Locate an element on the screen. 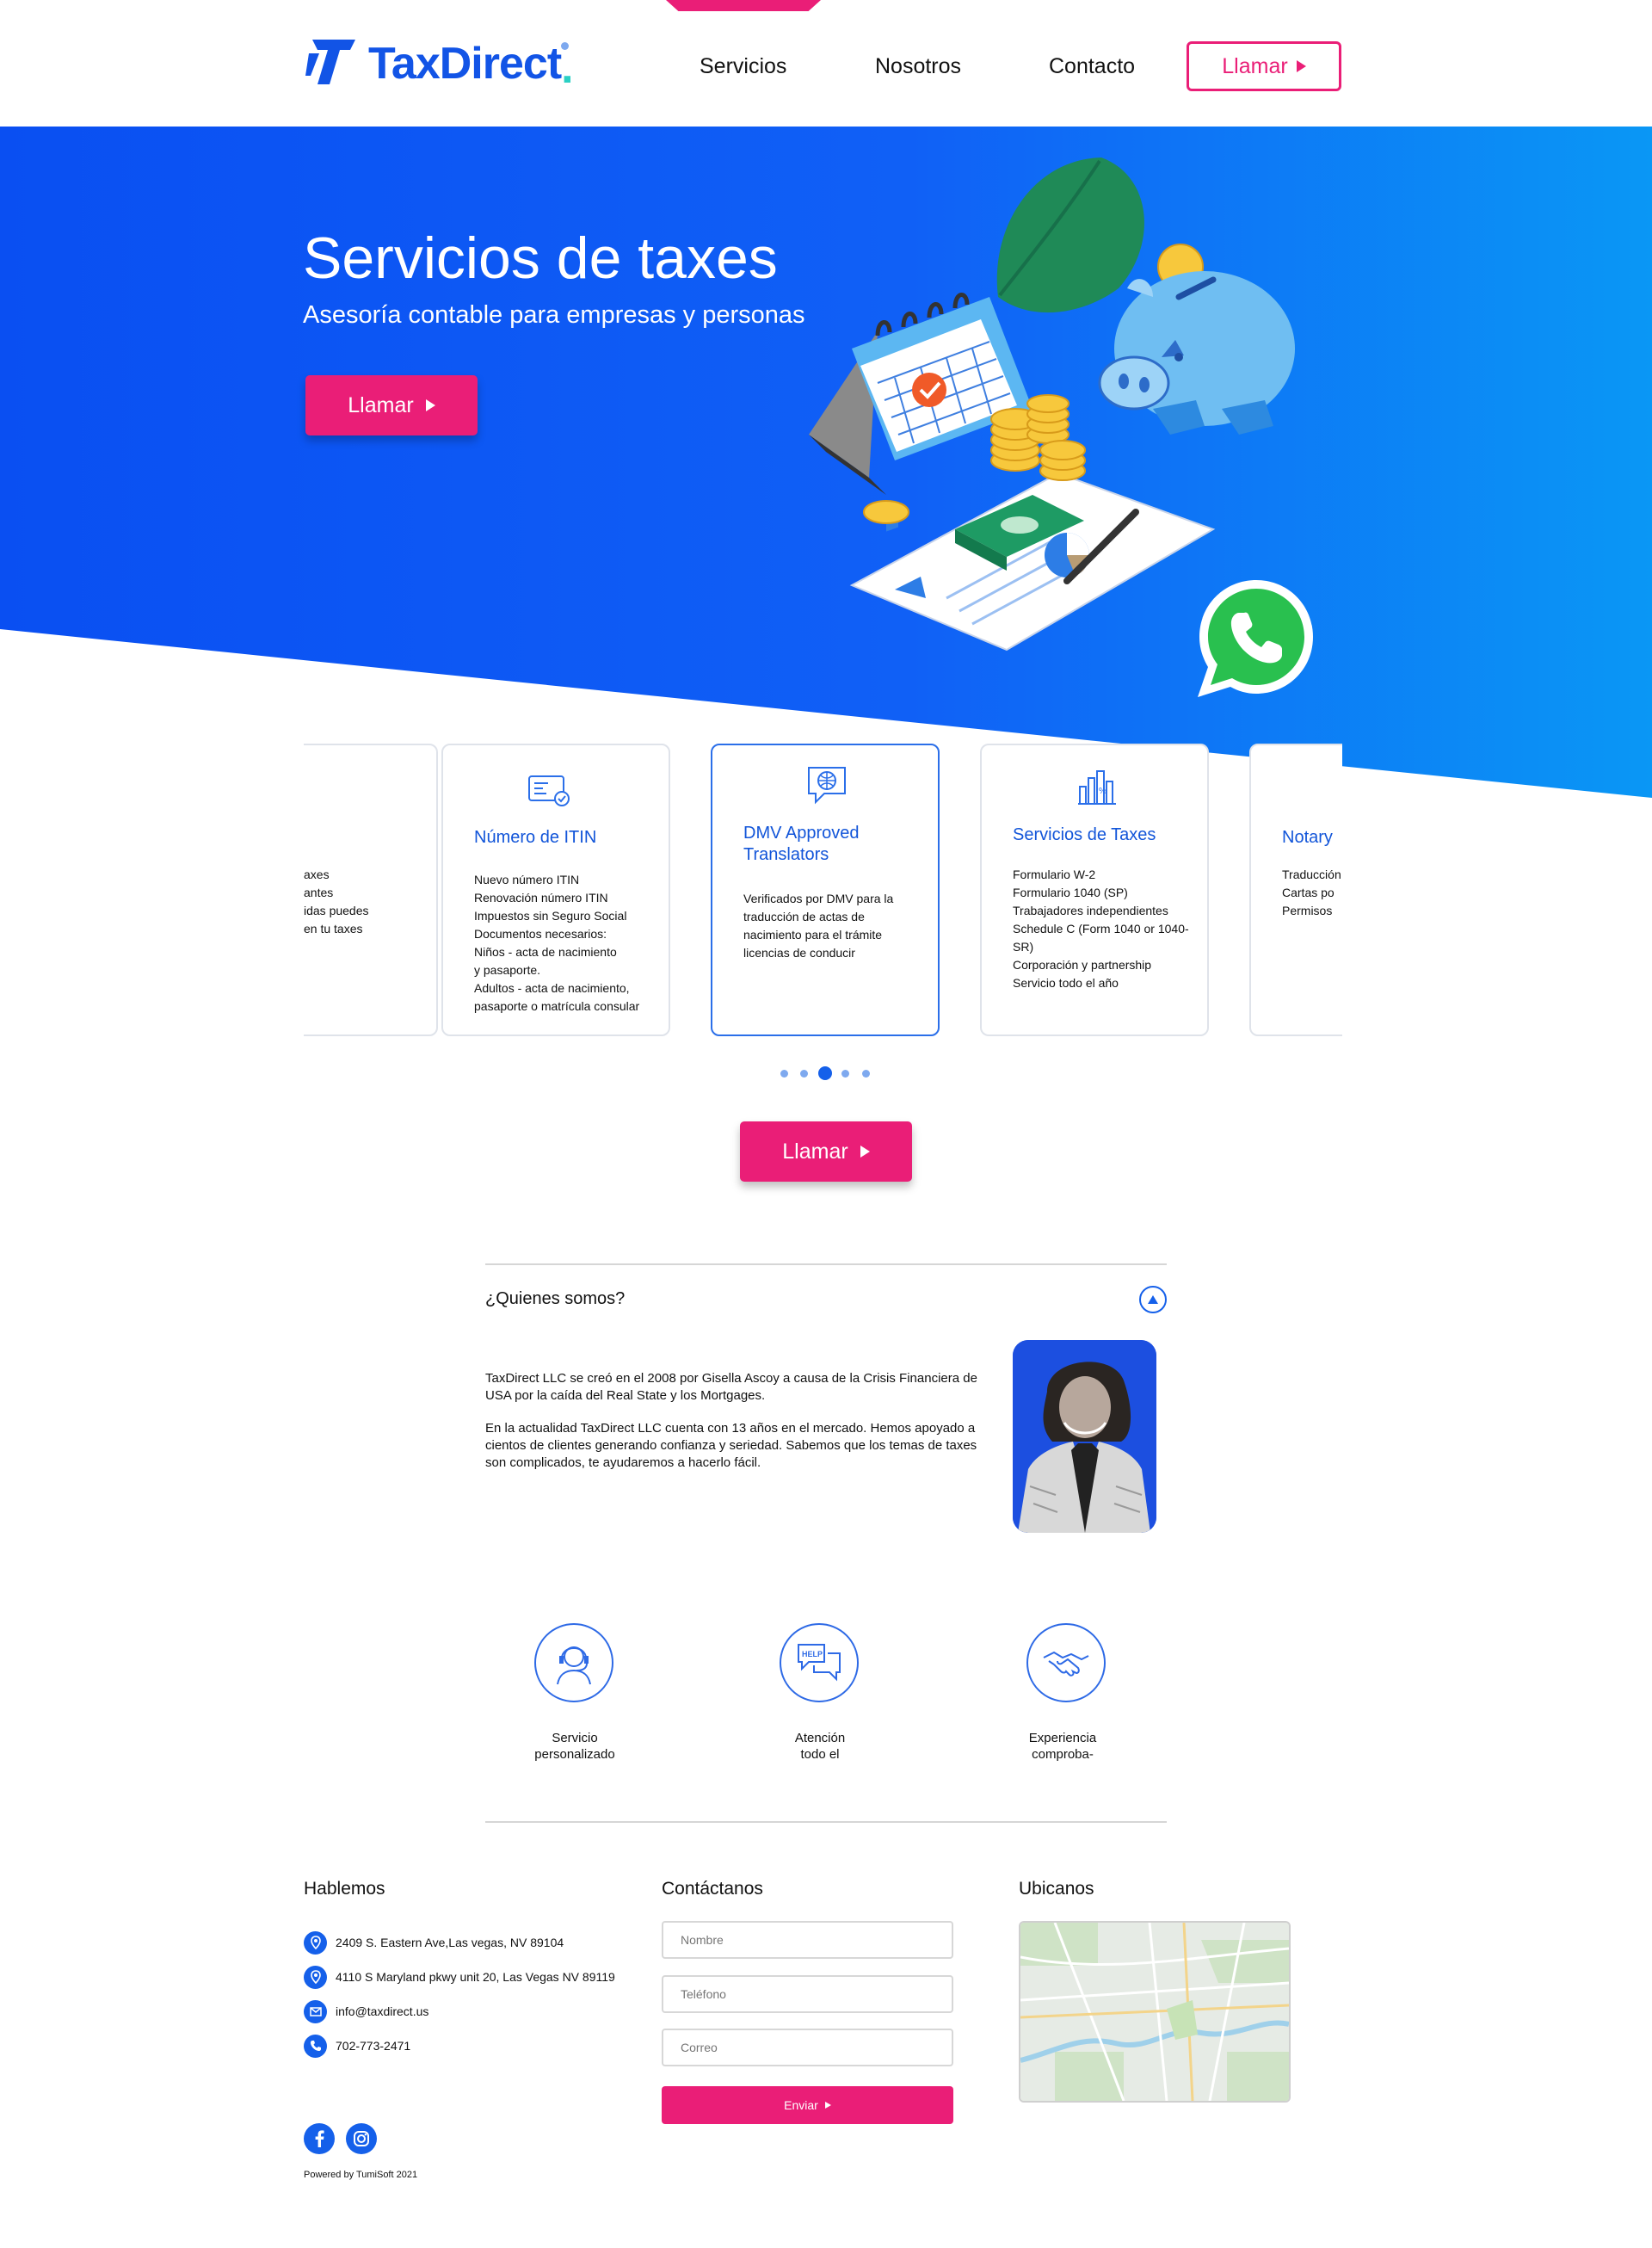 The width and height of the screenshot is (1652, 2248). hero-title: Servicios de taxes is located at coordinates (540, 258).